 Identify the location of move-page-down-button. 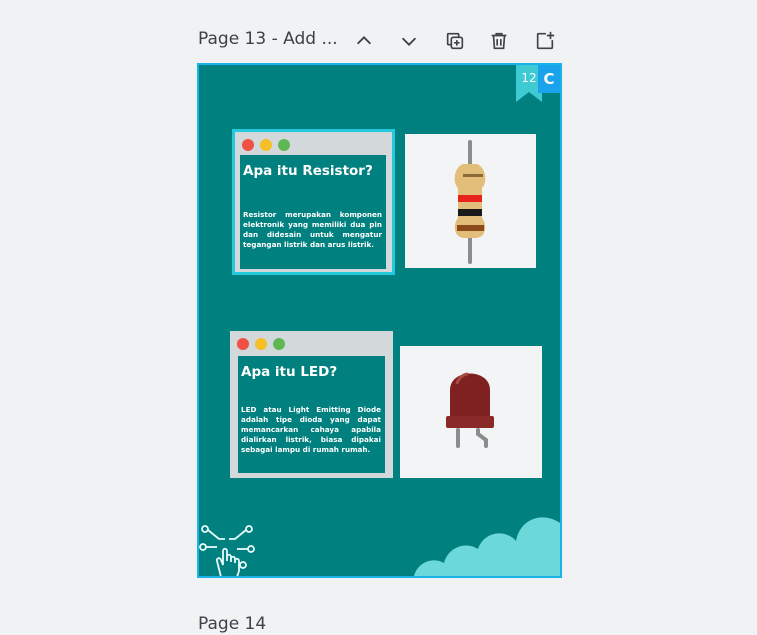
(409, 41).